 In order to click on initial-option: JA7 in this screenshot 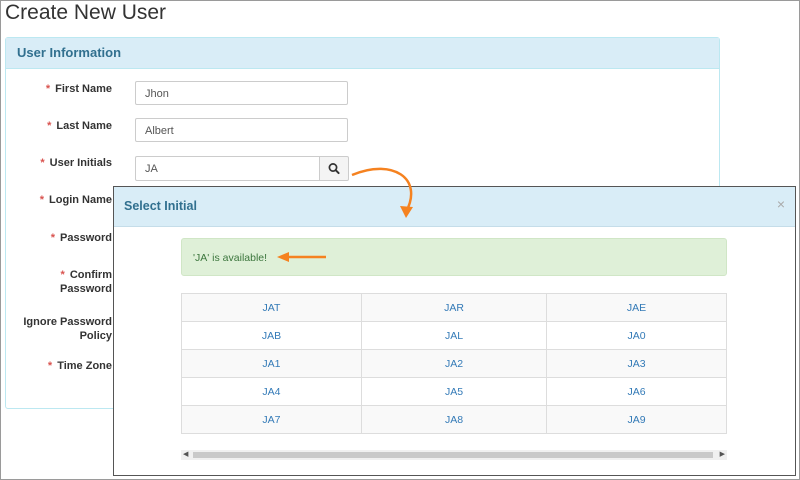, I will do `click(271, 419)`.